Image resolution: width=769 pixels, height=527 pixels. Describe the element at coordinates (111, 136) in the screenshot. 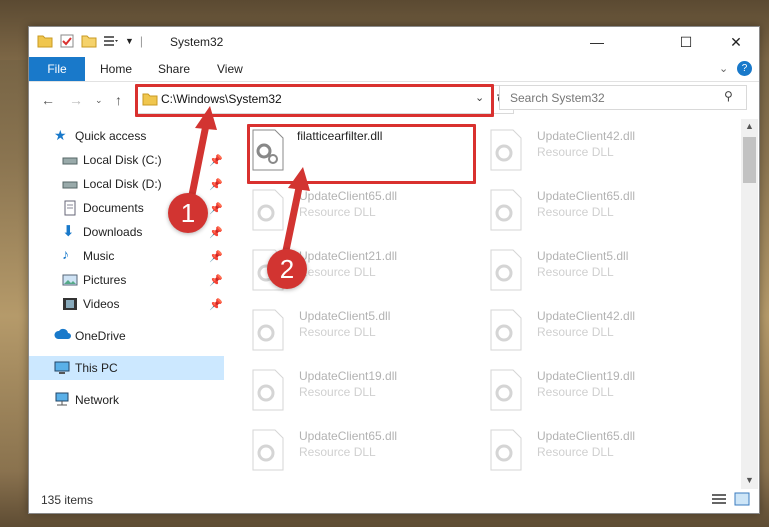

I see `sidebar-item-label: Quick access` at that location.